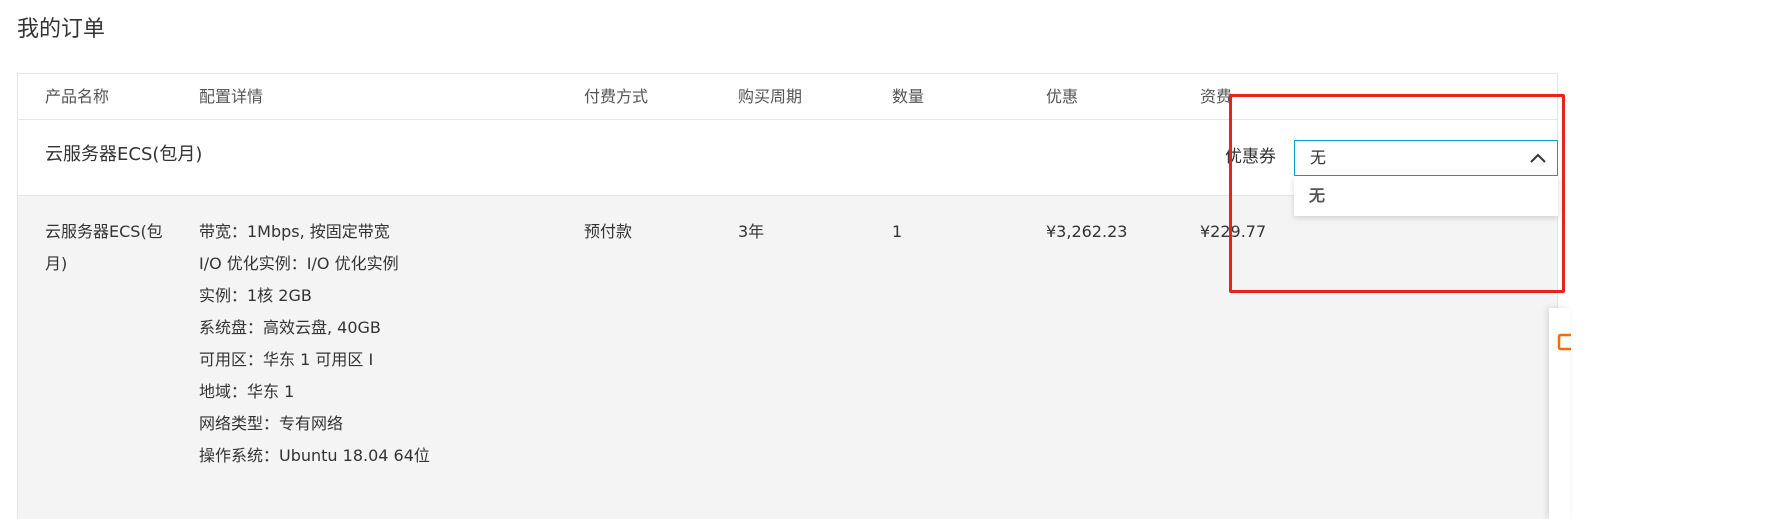 This screenshot has width=1770, height=519. Describe the element at coordinates (616, 96) in the screenshot. I see `header-payment: 付费方式` at that location.